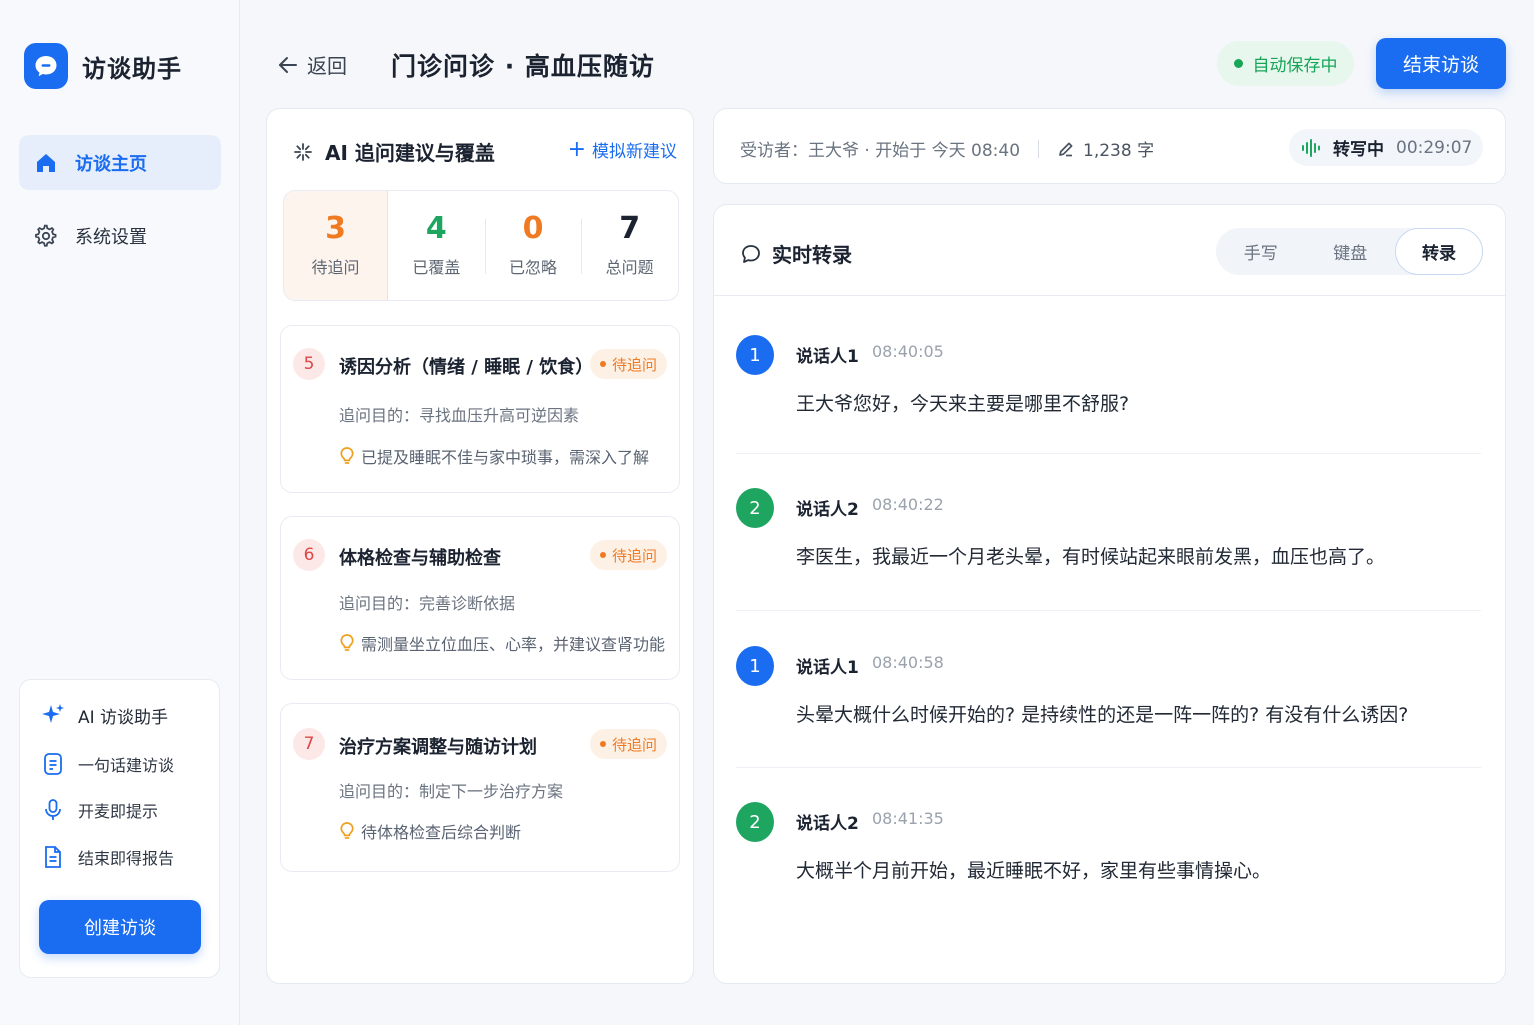 Image resolution: width=1534 pixels, height=1025 pixels. Describe the element at coordinates (812, 255) in the screenshot. I see `transcript-title-text: 实时转录` at that location.